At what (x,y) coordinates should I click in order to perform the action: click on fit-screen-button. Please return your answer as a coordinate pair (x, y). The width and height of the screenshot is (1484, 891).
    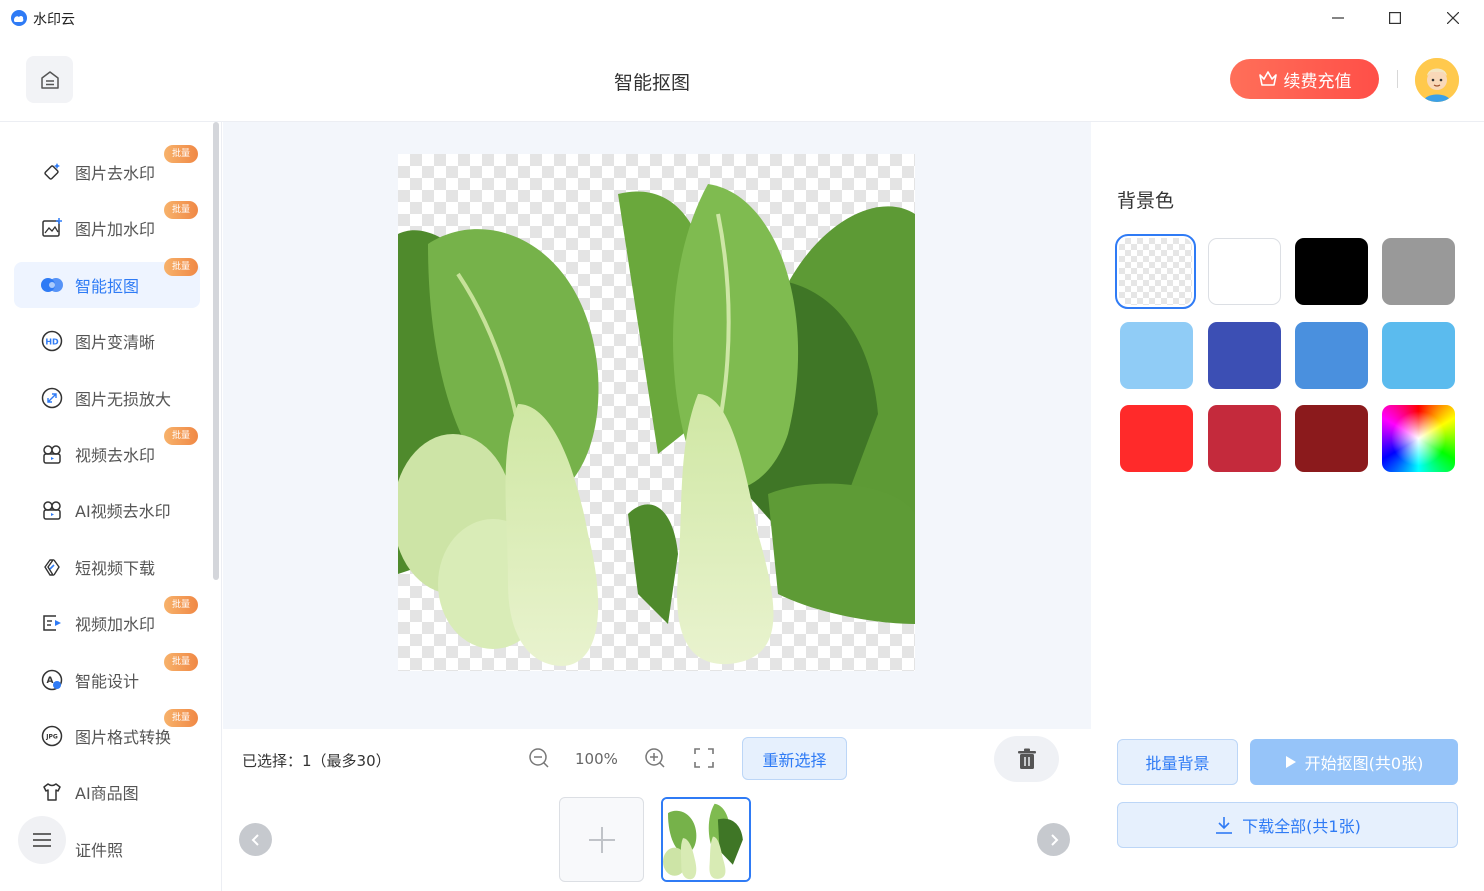
    Looking at the image, I should click on (704, 758).